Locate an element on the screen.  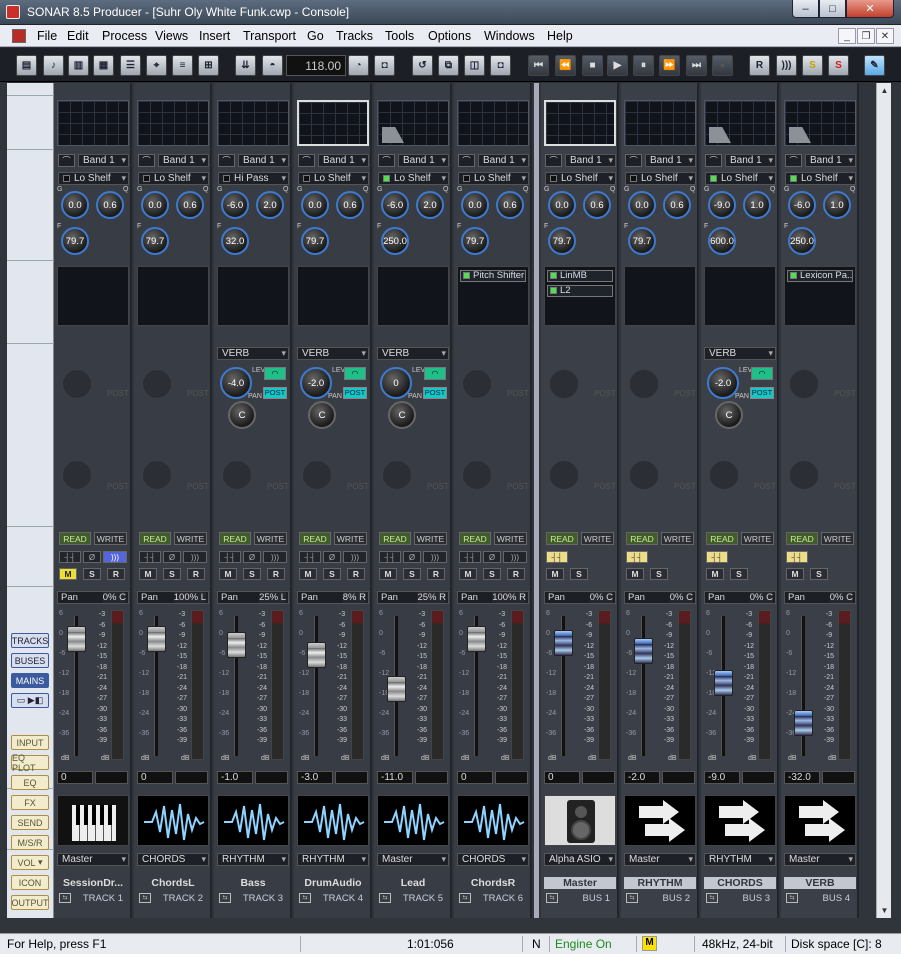
output-select: CHORDS is located at coordinates (493, 859).